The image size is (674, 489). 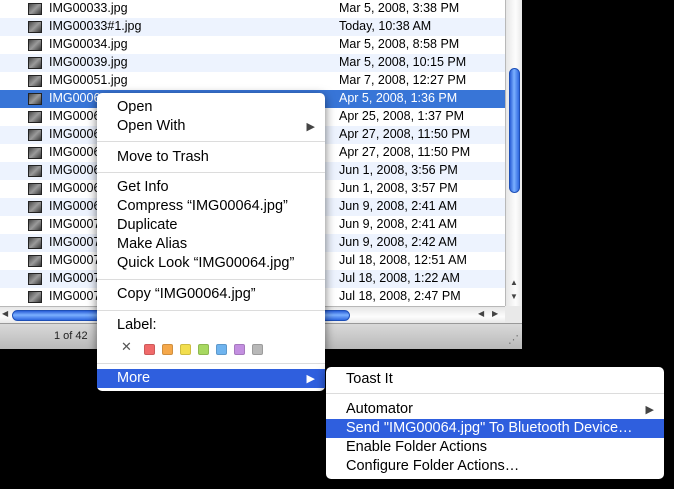 I want to click on label-color-orange, so click(x=167, y=349).